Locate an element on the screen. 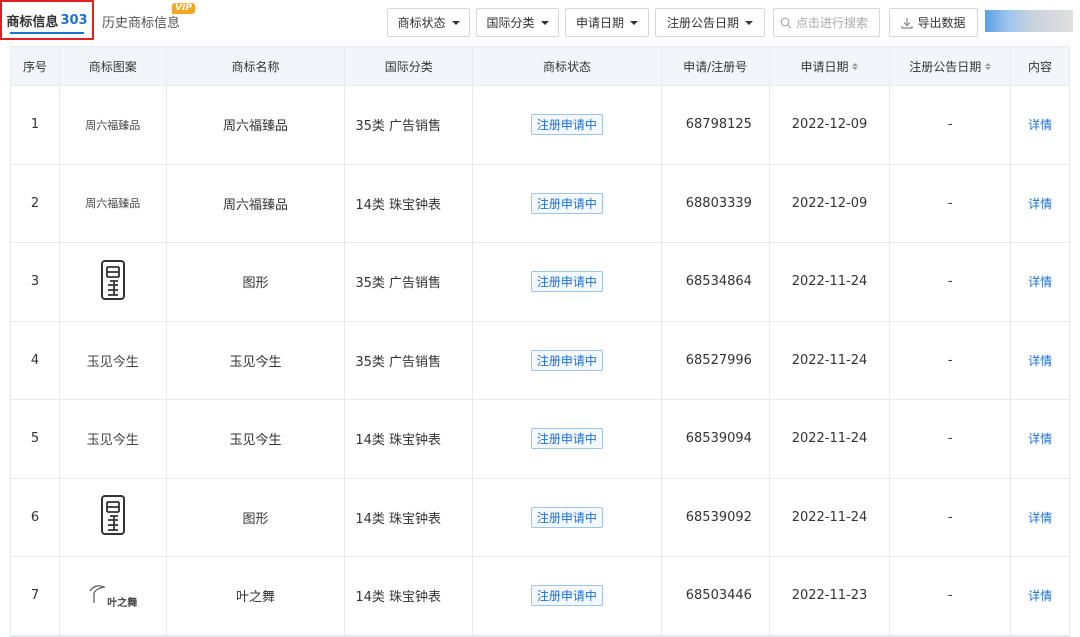  export-button: 导出数据 is located at coordinates (933, 22).